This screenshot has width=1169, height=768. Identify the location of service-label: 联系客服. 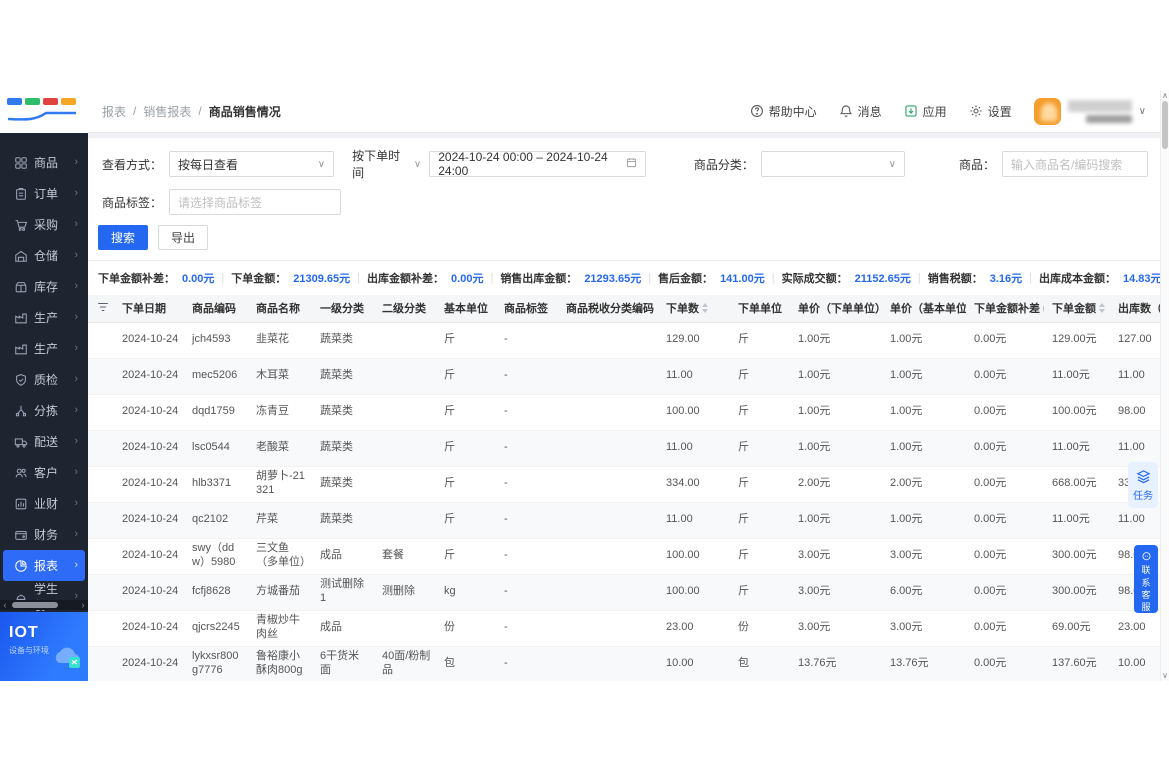
(1146, 588).